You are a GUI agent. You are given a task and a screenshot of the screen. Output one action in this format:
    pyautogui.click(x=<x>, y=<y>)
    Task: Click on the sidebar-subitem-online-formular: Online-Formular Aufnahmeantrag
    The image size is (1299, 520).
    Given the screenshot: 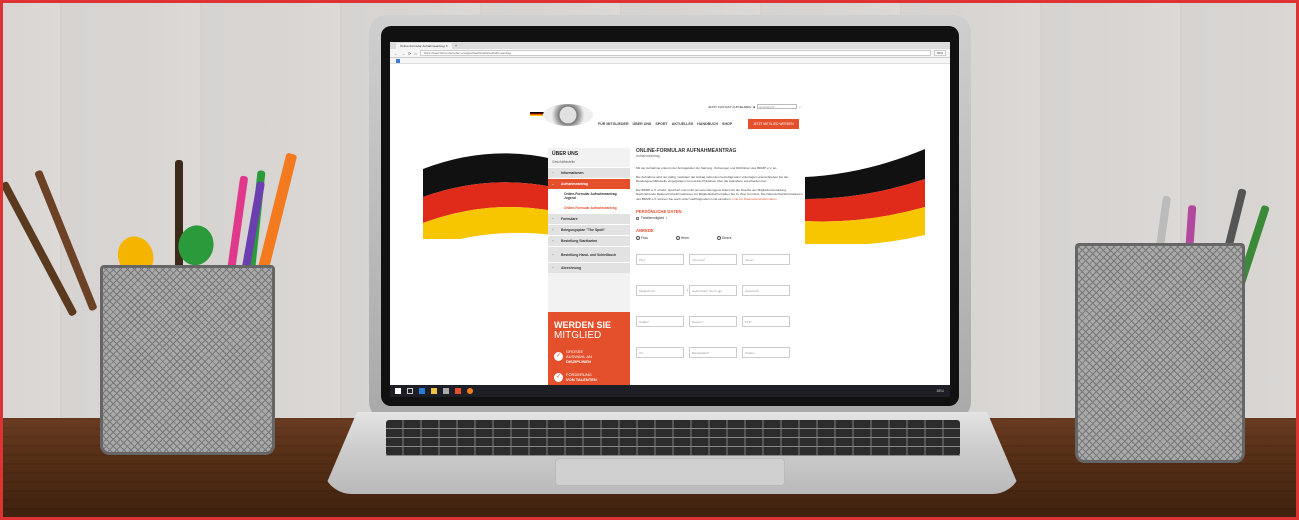 What is the action you would take?
    pyautogui.click(x=589, y=208)
    